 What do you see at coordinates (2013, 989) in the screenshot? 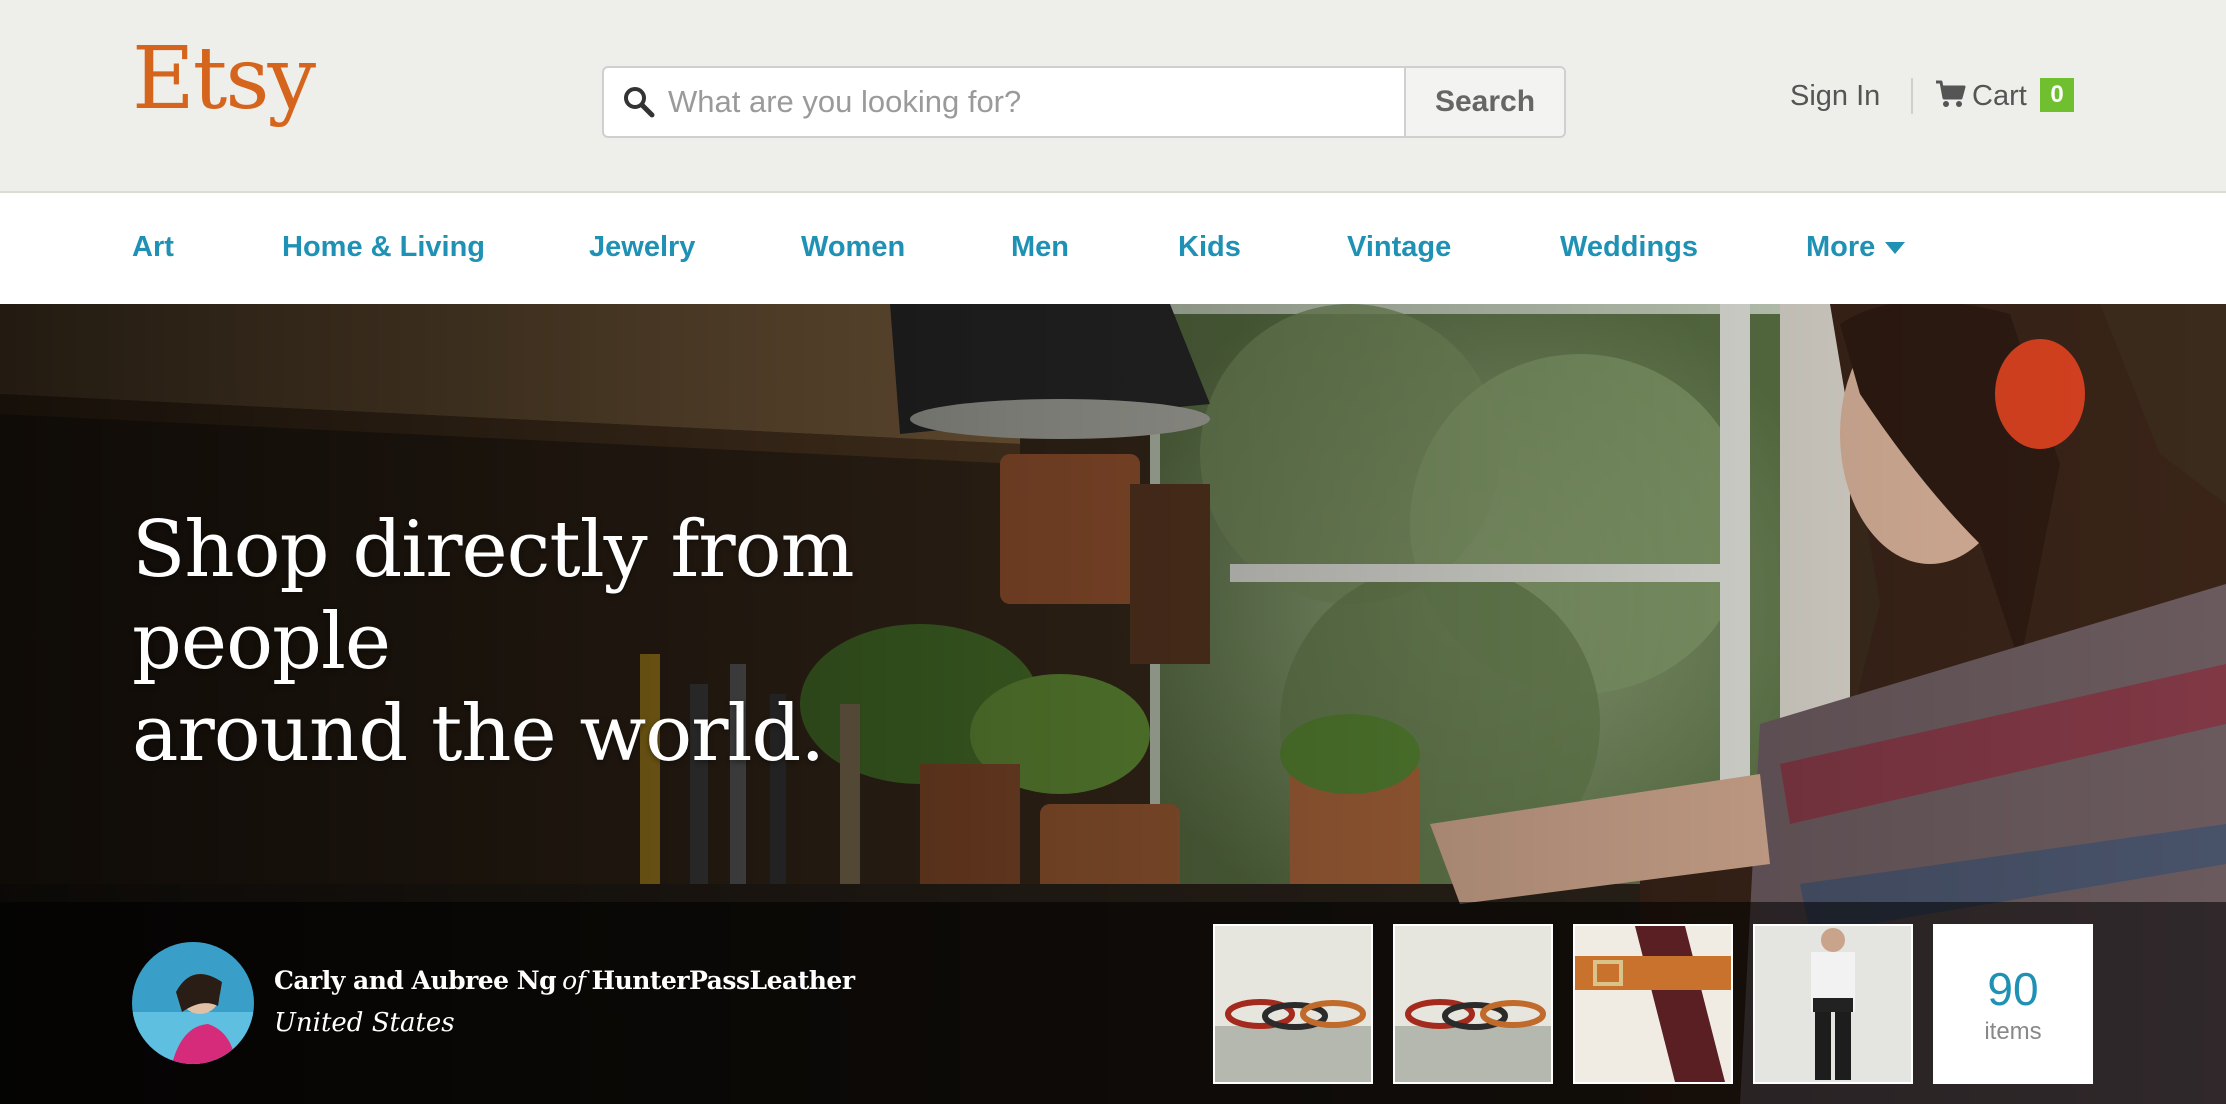
I see `shop-items-count: 90` at bounding box center [2013, 989].